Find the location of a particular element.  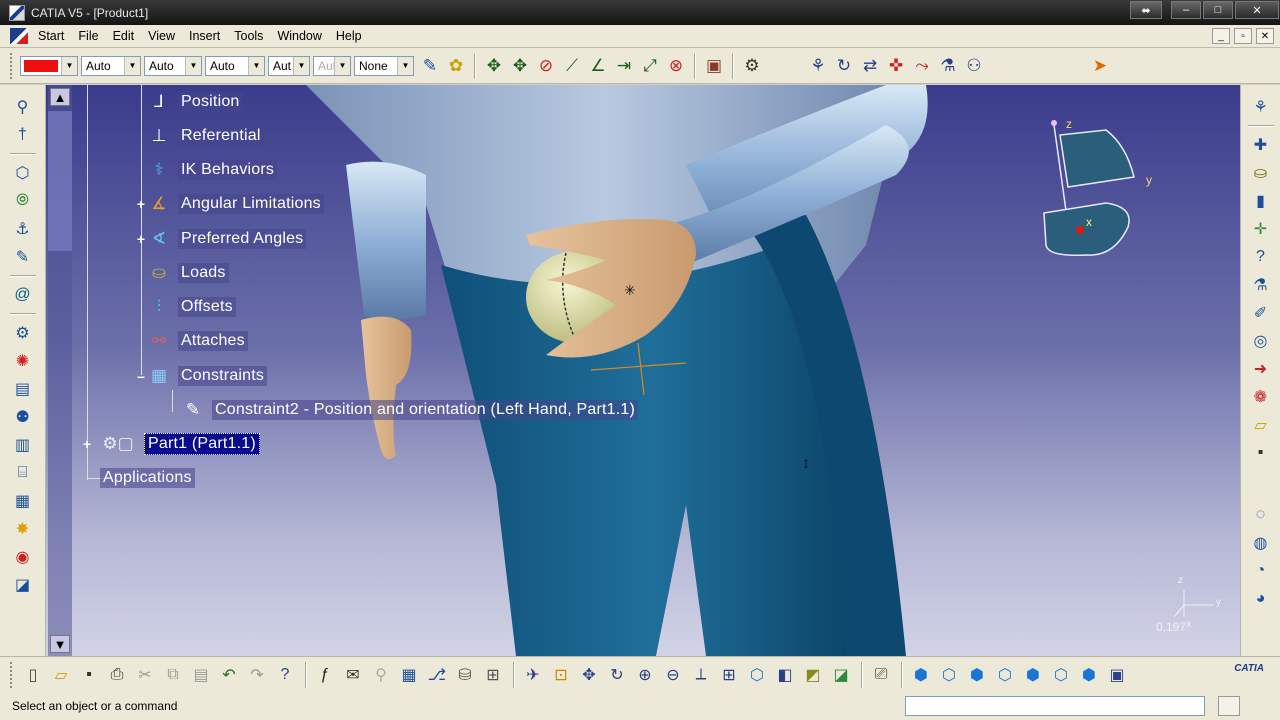

tree-node-referential: ⊥ Referential is located at coordinates (205, 136).